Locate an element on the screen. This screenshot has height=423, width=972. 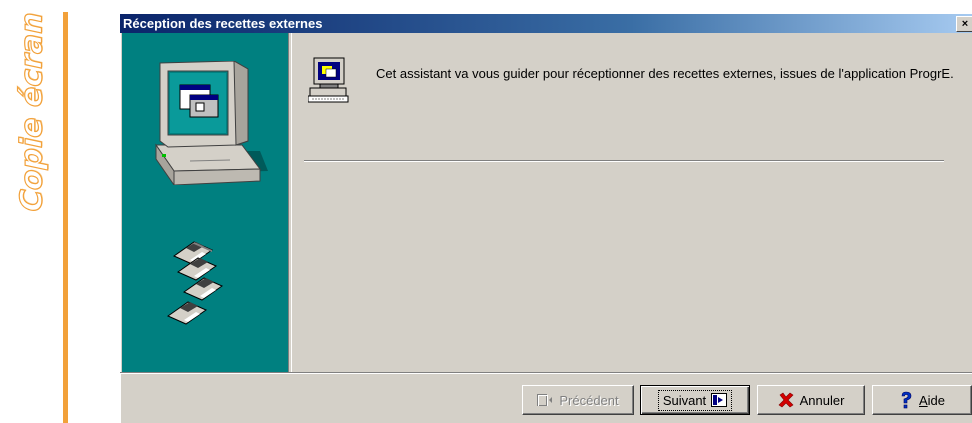
content-separator is located at coordinates (624, 161).